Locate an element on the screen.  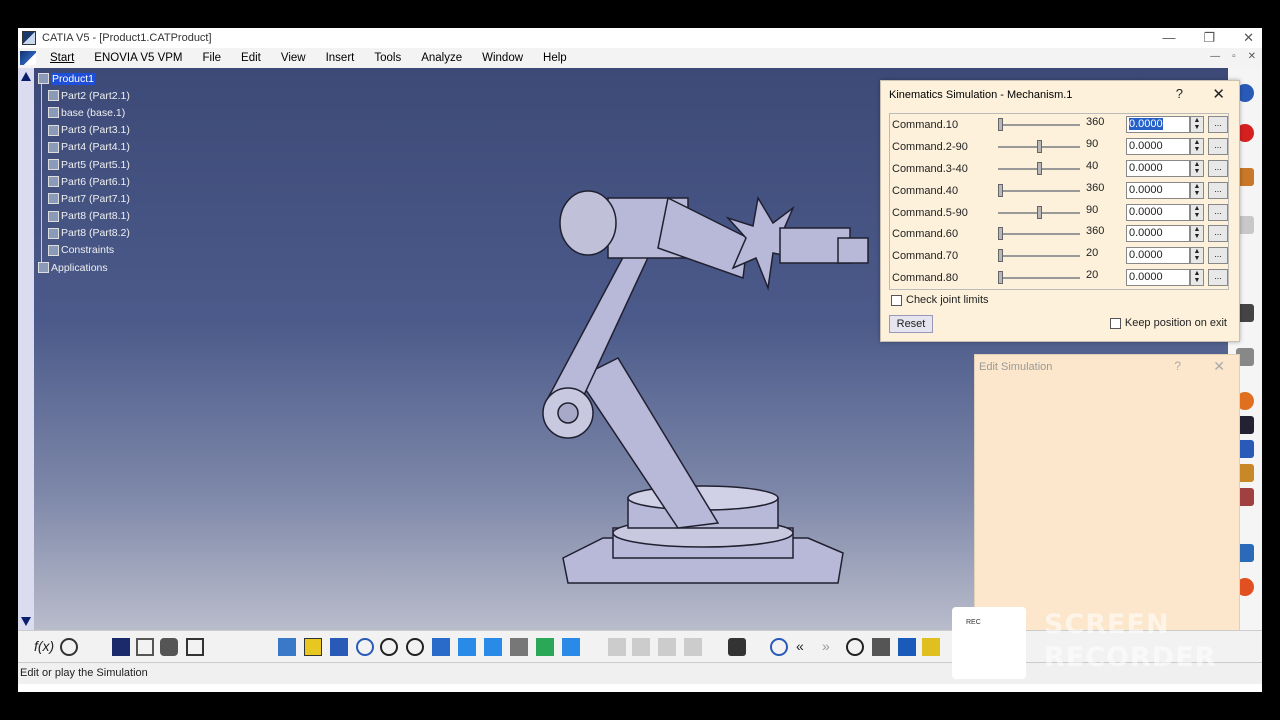
check-joint-limits-checkbox is located at coordinates (896, 300).